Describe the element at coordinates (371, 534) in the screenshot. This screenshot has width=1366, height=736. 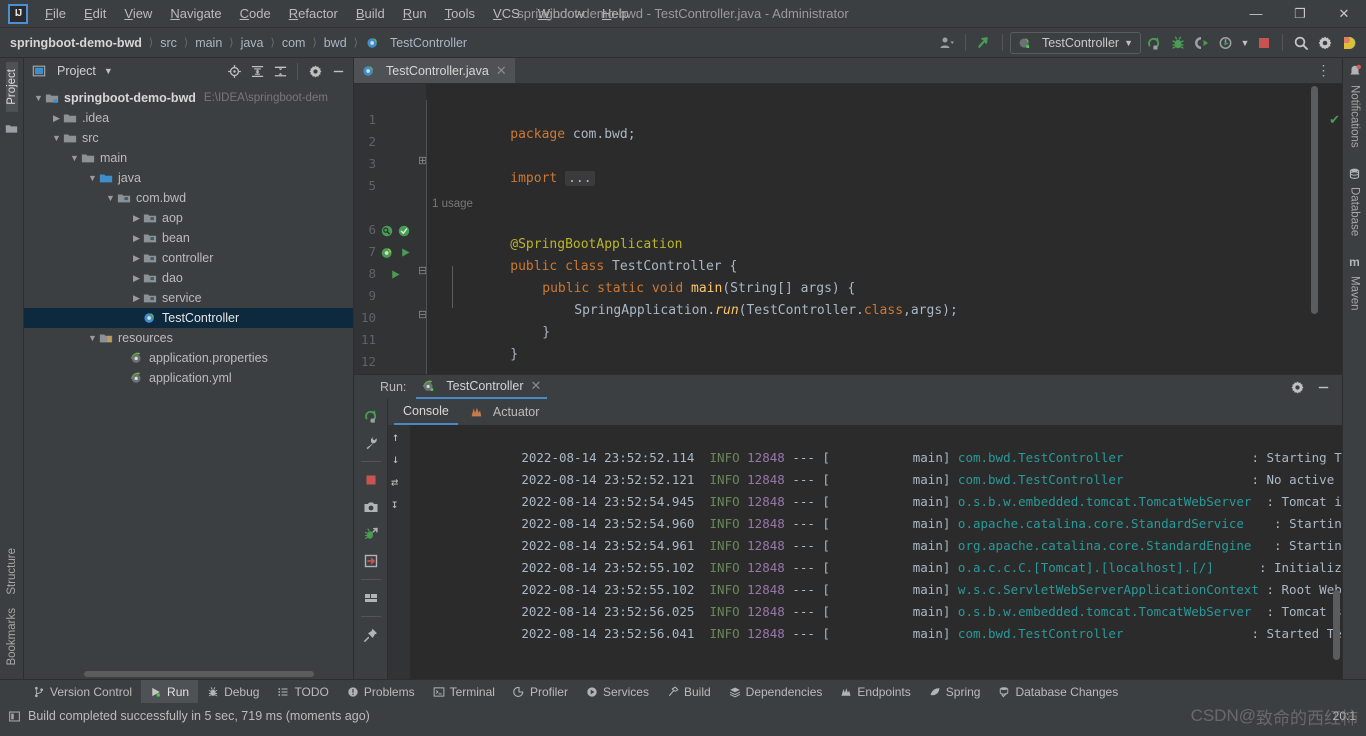
I see `dump-threads-icon` at that location.